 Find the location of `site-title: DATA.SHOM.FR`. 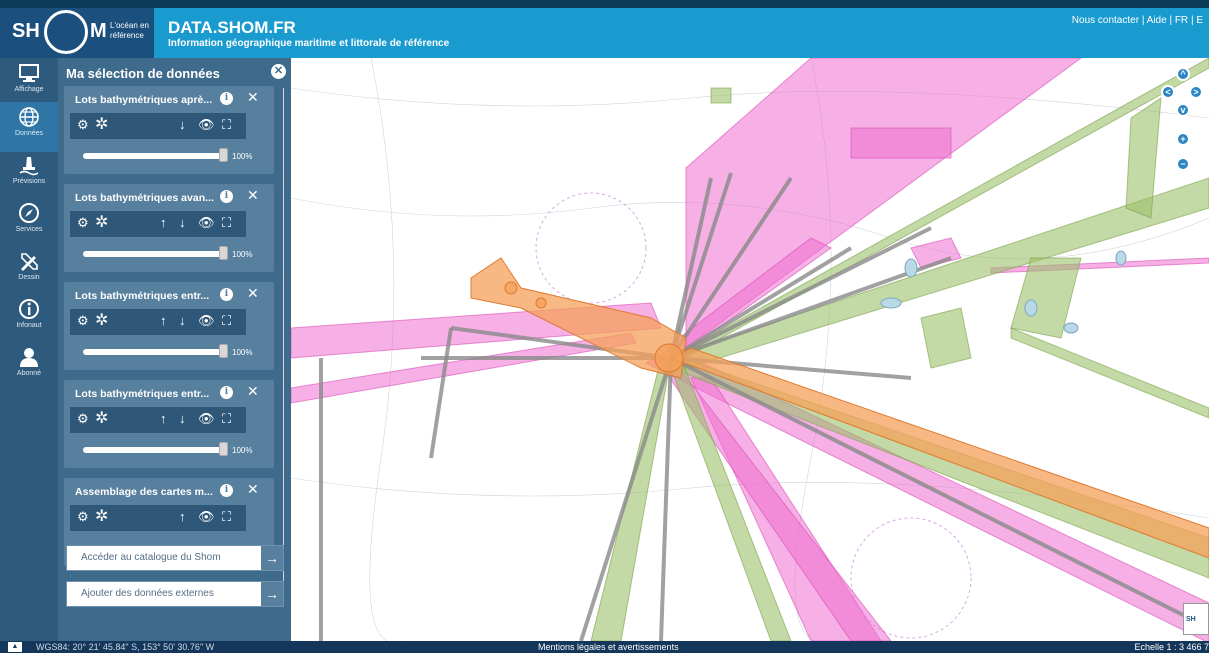

site-title: DATA.SHOM.FR is located at coordinates (232, 28).